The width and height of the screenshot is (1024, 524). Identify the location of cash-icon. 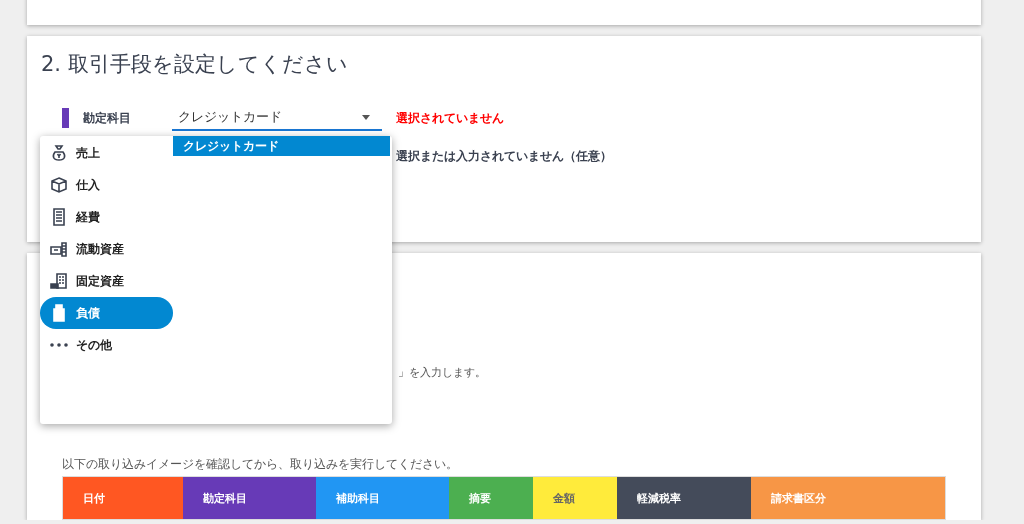
(59, 249).